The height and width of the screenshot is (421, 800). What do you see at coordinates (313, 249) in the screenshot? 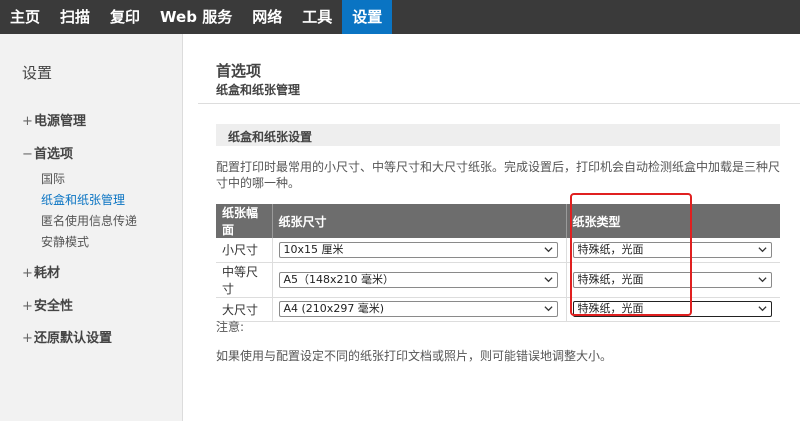
I see `select-value: 10x15 厘米` at bounding box center [313, 249].